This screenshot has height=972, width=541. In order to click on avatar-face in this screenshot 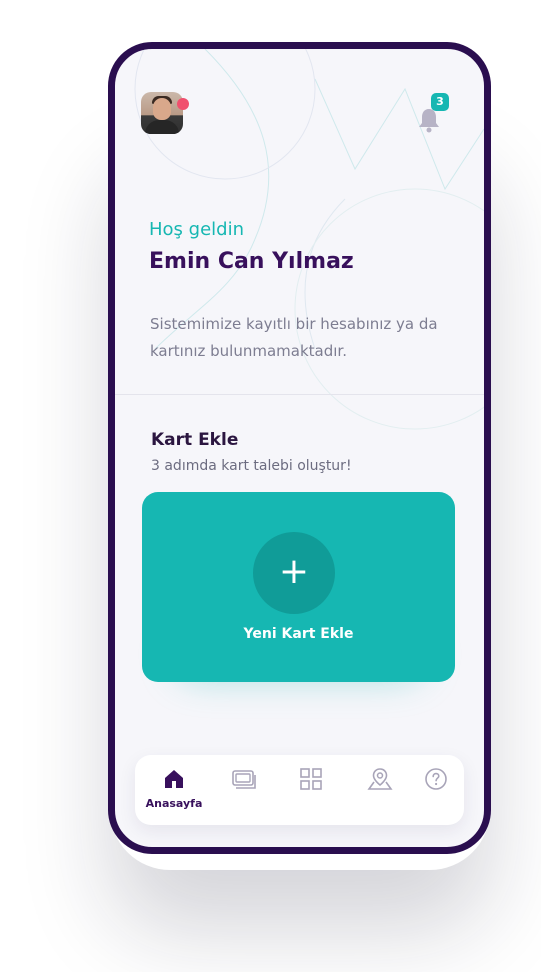, I will do `click(162, 109)`.